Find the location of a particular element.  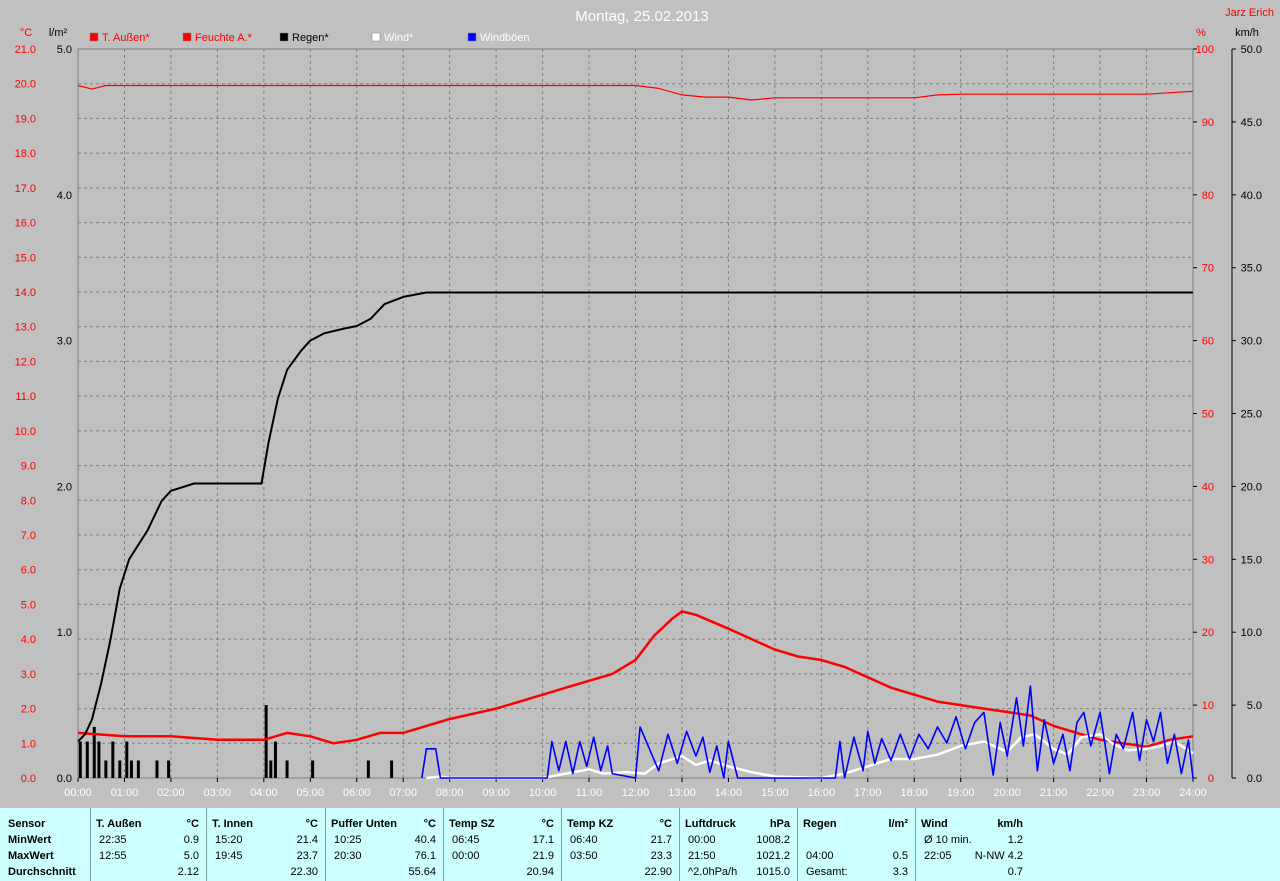

stats-row-labels: Sensor MinWert MaxWert Durchschnitt is located at coordinates (45, 844).